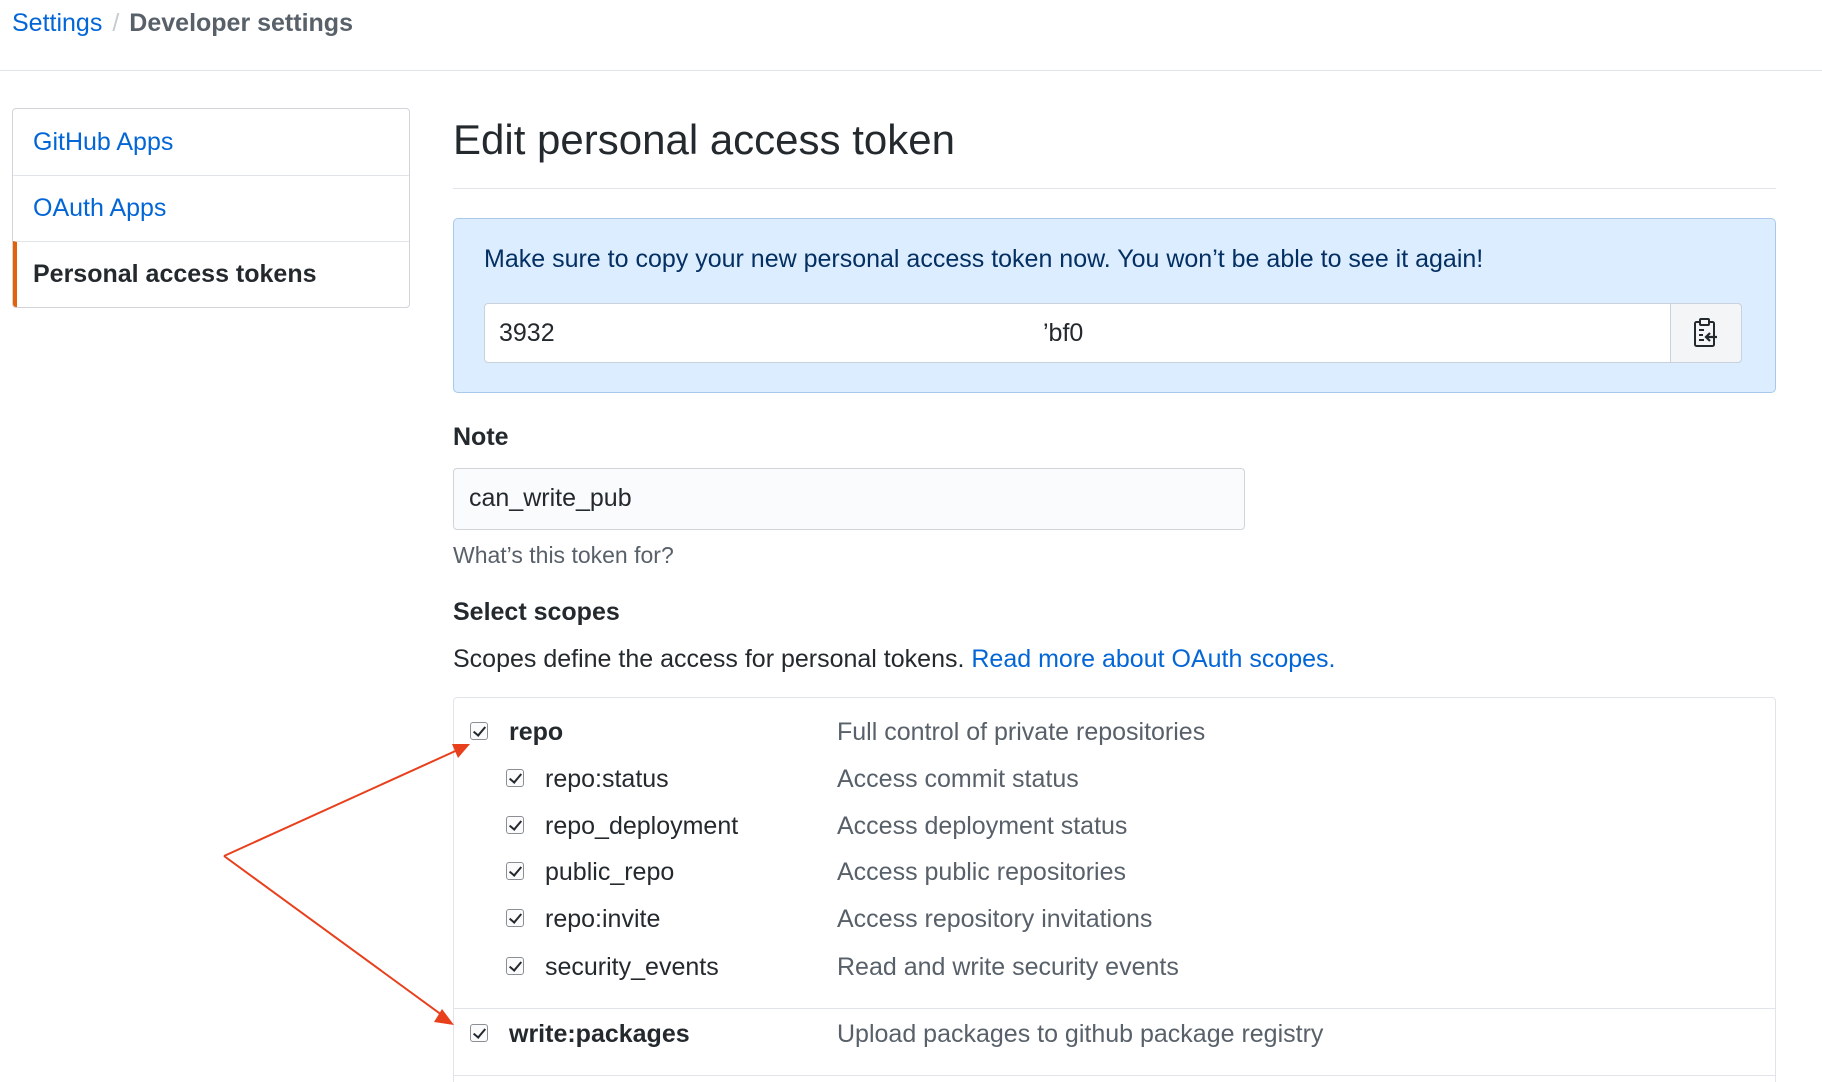 This screenshot has height=1082, width=1822. Describe the element at coordinates (642, 826) in the screenshot. I see `scope-name-repo-deployment: repo_deployment` at that location.